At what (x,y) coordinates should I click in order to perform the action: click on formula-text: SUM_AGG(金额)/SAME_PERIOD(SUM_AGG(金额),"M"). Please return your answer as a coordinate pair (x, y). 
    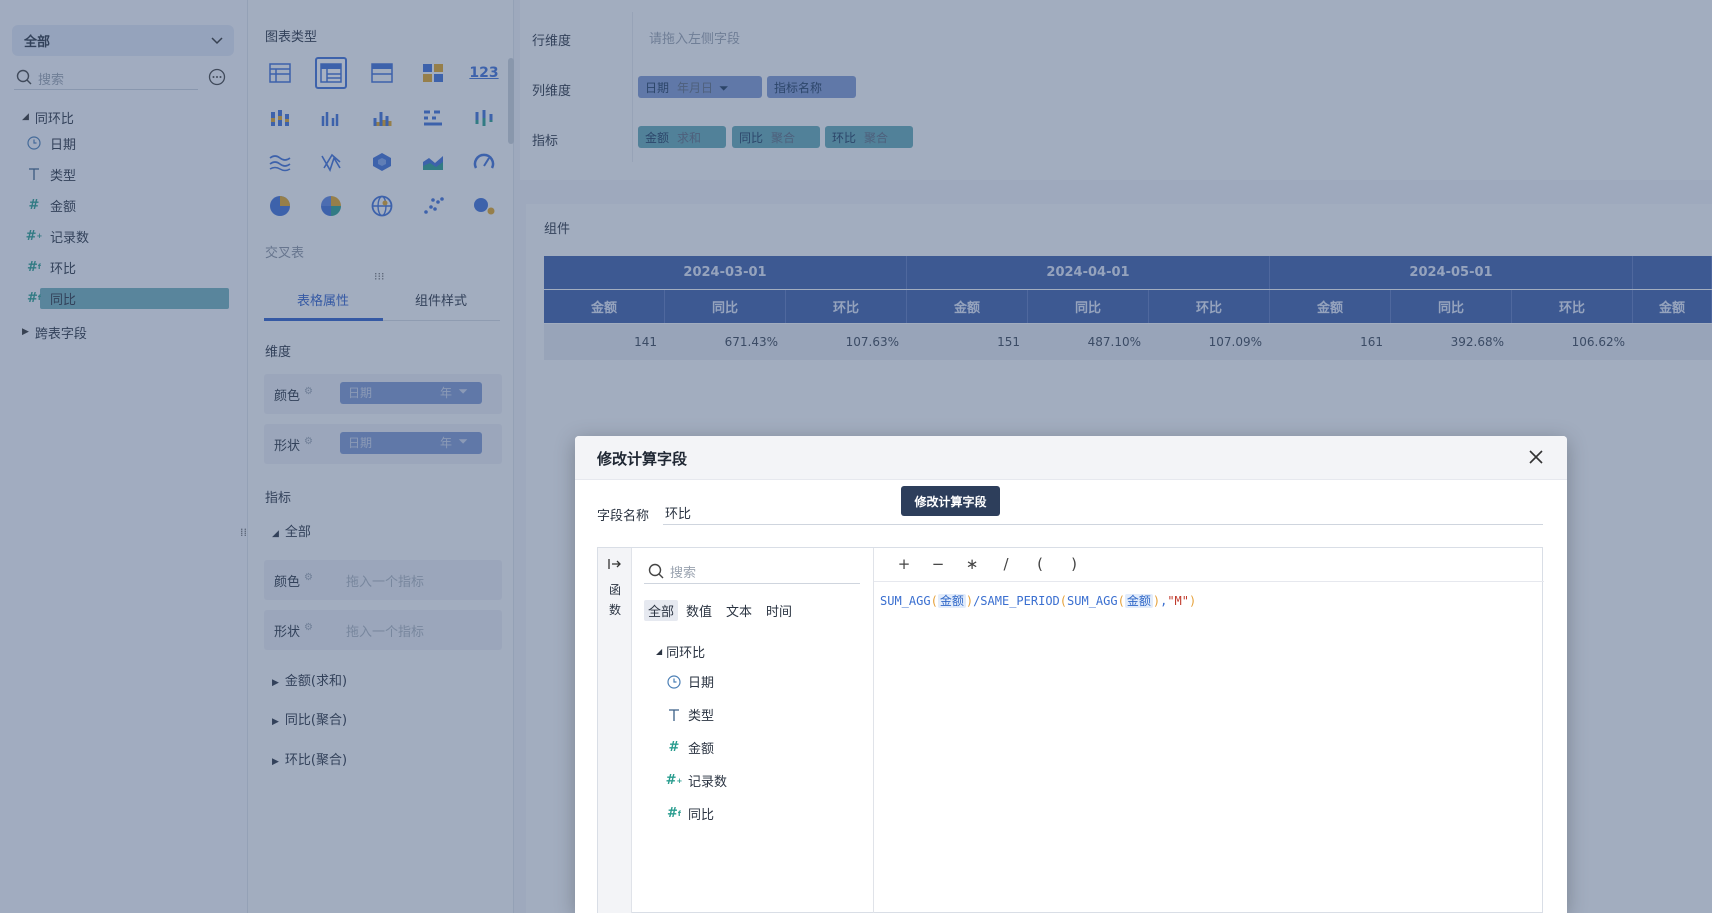
    Looking at the image, I should click on (1038, 600).